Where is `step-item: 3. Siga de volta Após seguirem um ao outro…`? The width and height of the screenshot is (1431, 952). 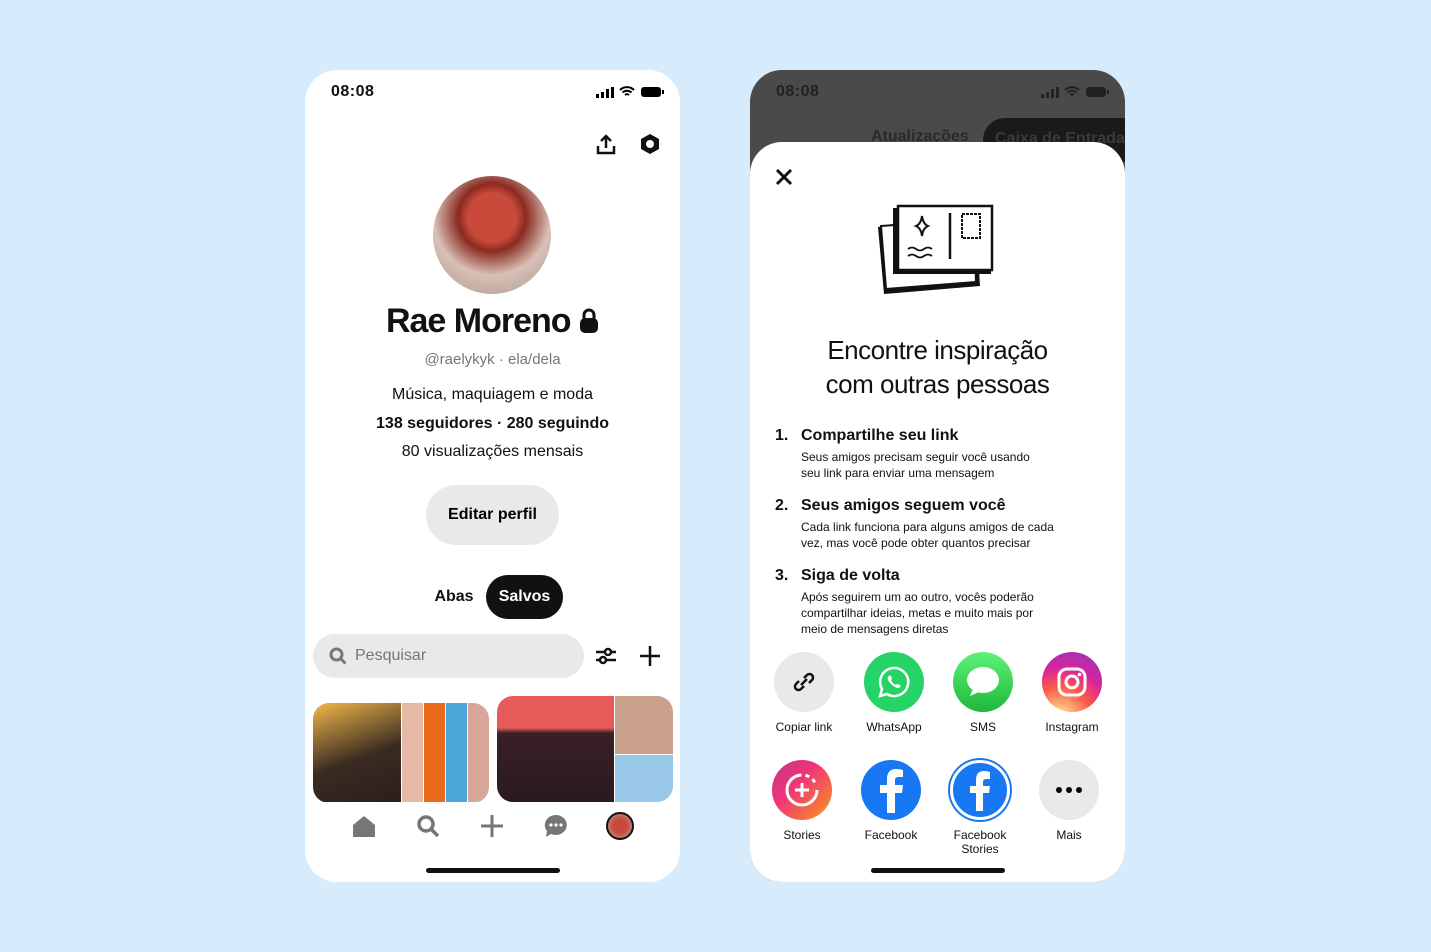 step-item: 3. Siga de volta Após seguirem um ao outro… is located at coordinates (904, 601).